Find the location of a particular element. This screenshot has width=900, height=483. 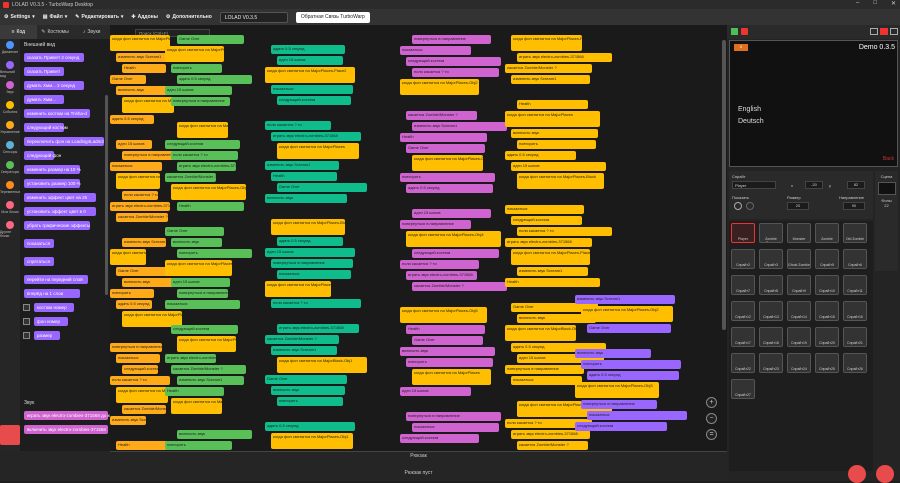

category-8: Мои блоки is located at coordinates (10, 209).